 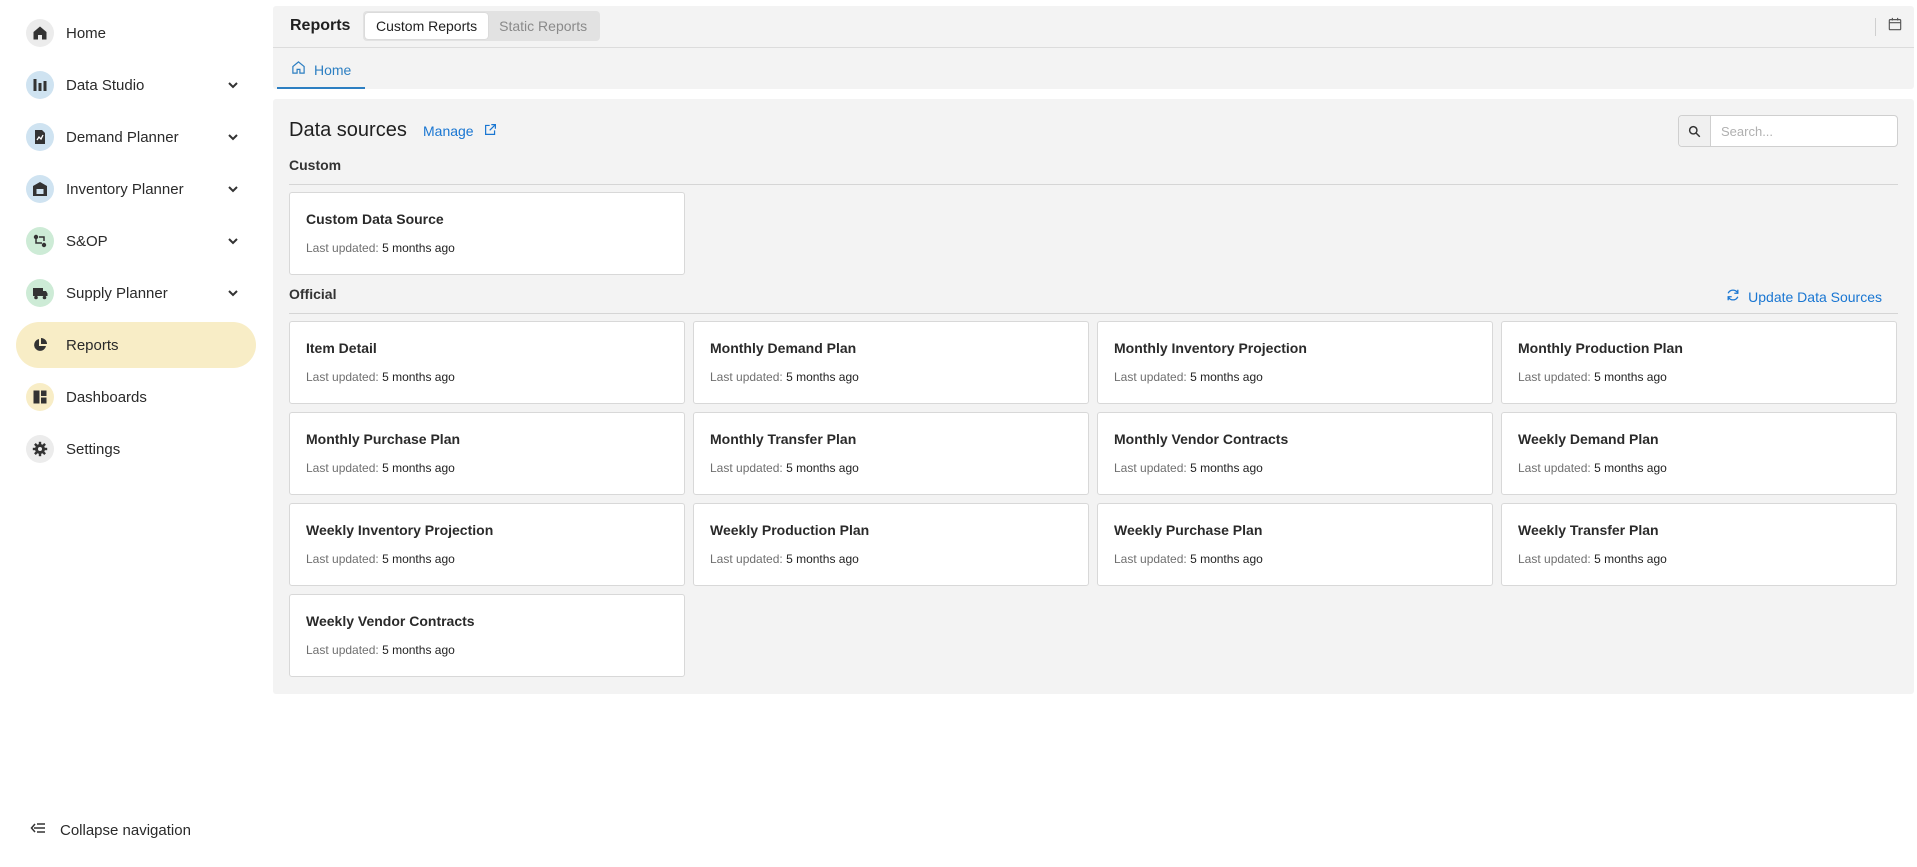 I want to click on nav-item-home: Home, so click(x=136, y=33).